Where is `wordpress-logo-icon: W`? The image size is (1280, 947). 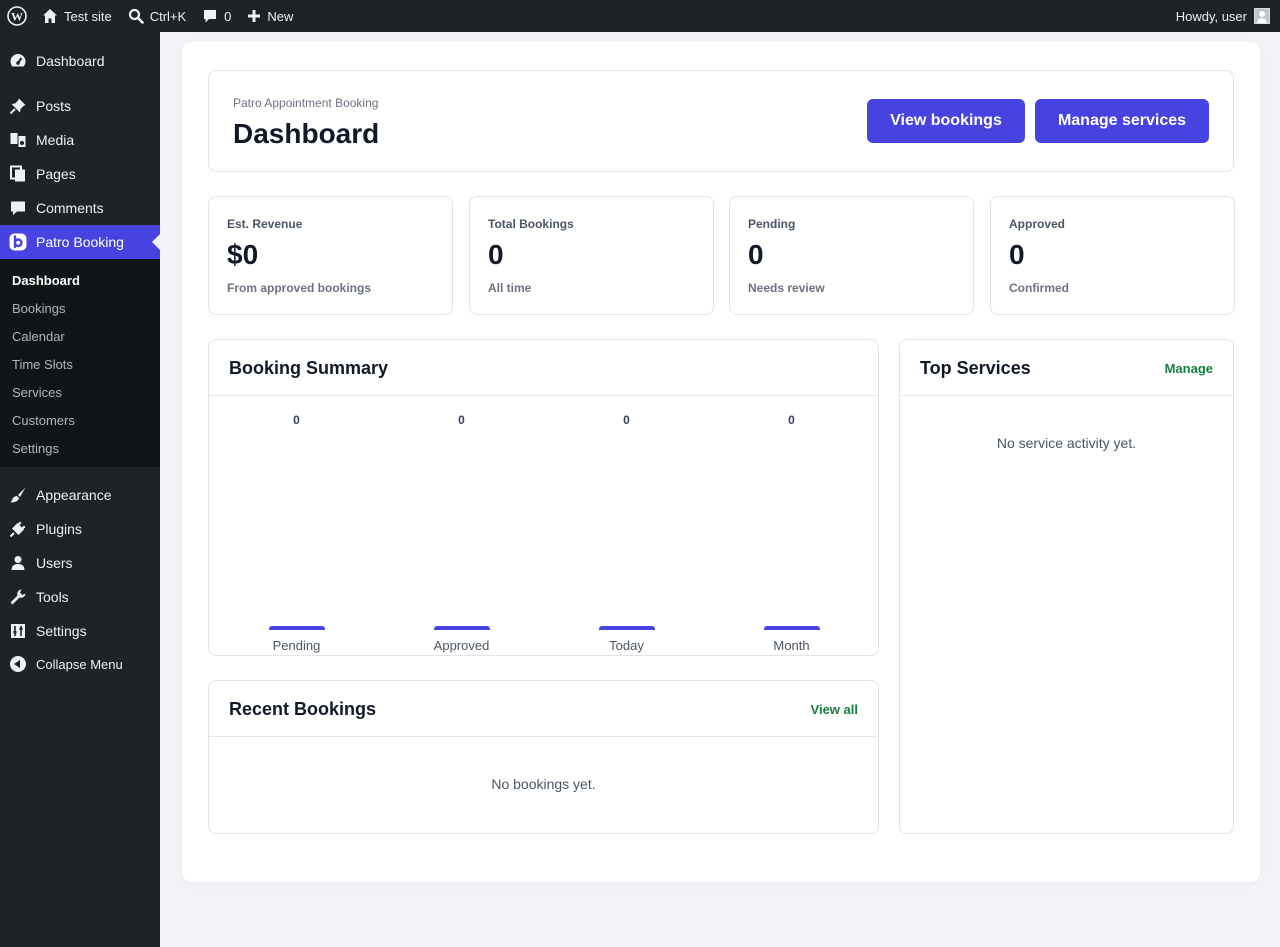 wordpress-logo-icon: W is located at coordinates (17, 16).